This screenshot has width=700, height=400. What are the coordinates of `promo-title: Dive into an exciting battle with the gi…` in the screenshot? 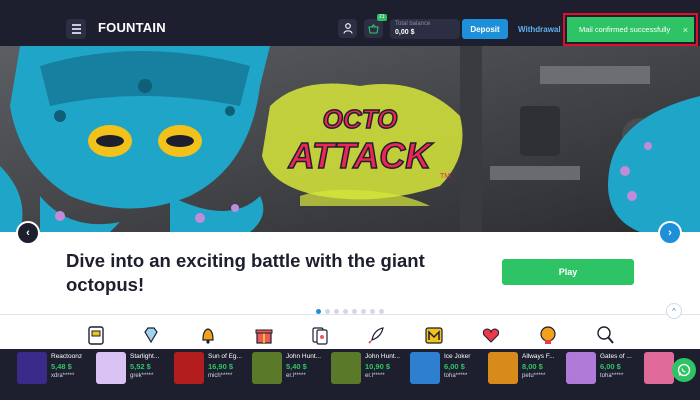 It's located at (245, 272).